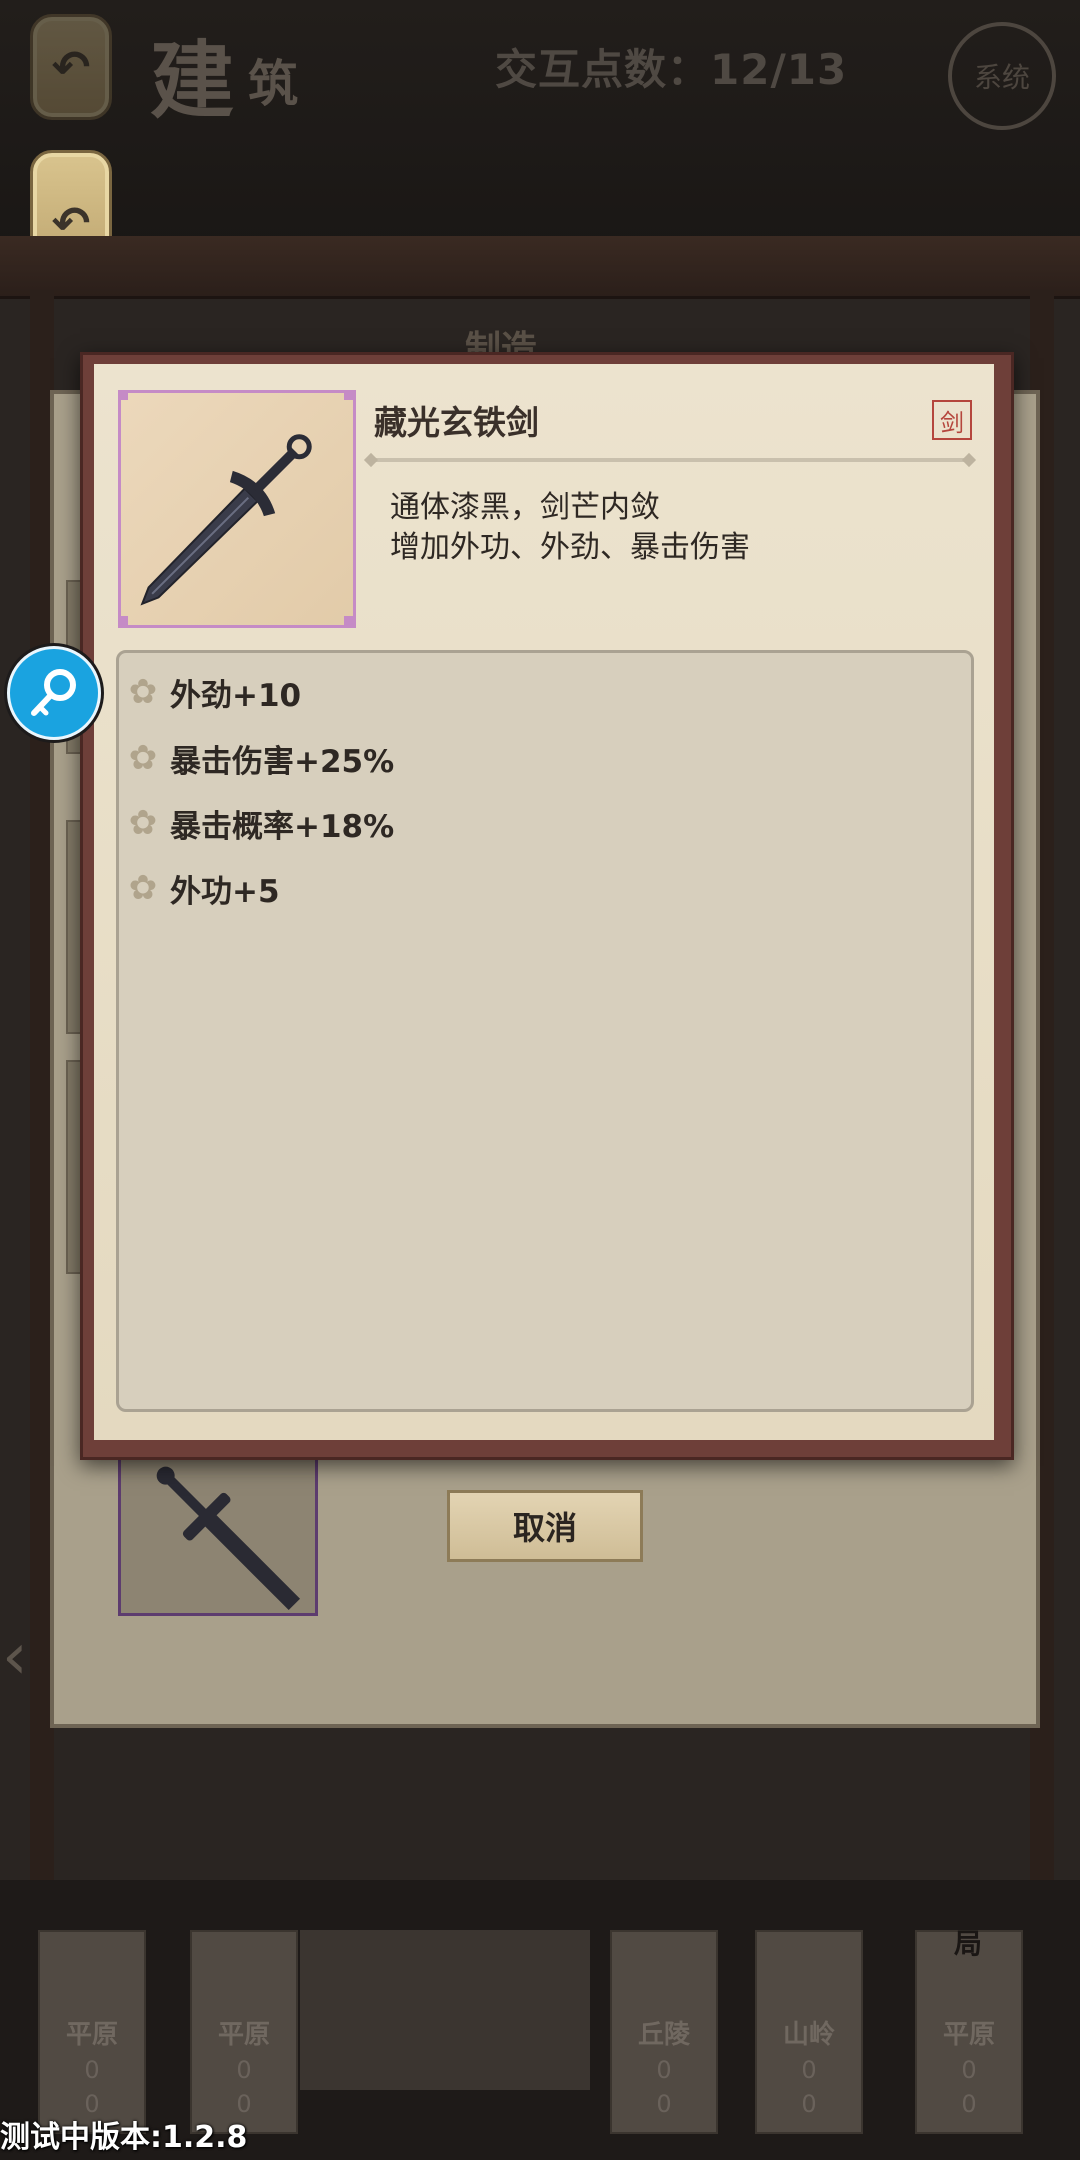  What do you see at coordinates (663, 2035) in the screenshot?
I see `terrain-label: 丘陵` at bounding box center [663, 2035].